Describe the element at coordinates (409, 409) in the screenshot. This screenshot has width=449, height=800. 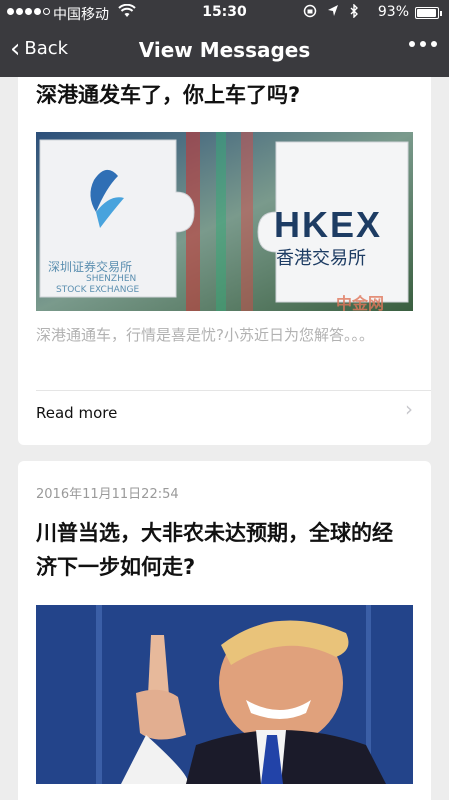
I see `chevron-right-icon: ›` at that location.